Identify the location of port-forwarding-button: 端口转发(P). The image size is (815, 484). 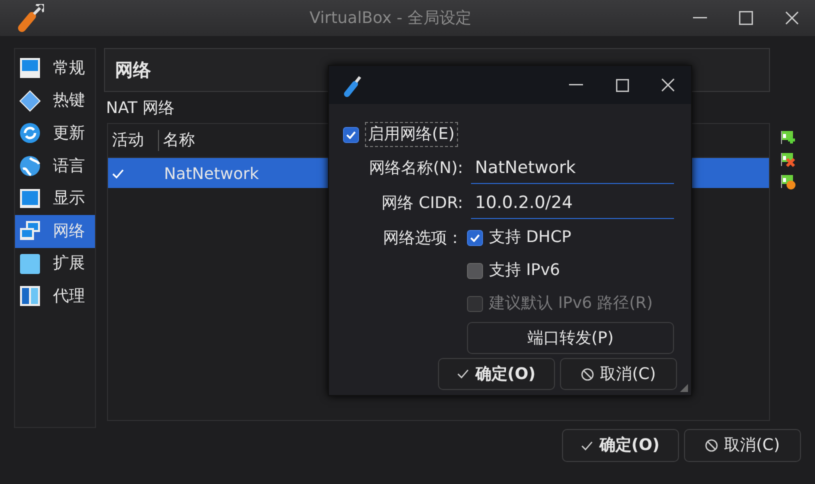
(570, 338).